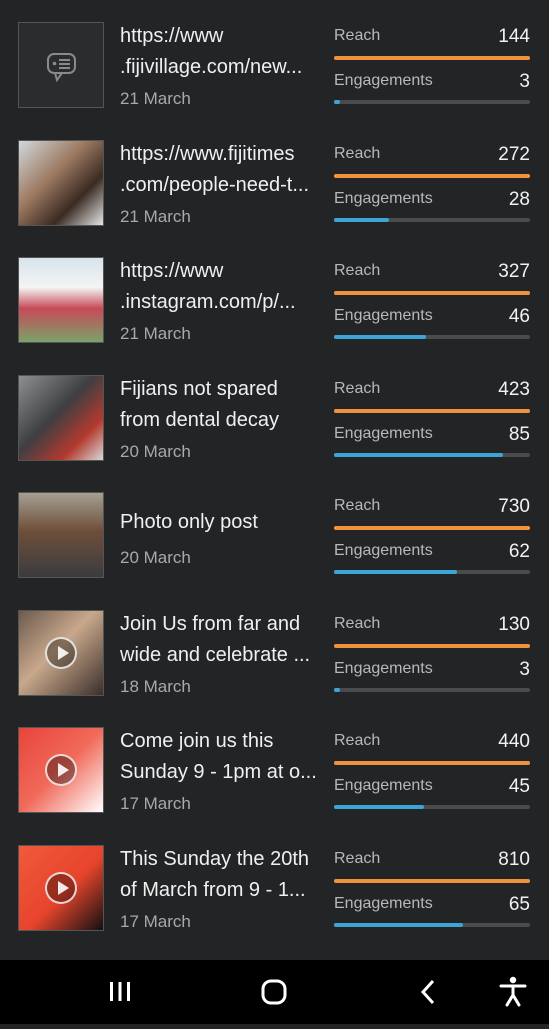 The height and width of the screenshot is (1029, 549). I want to click on system-navigation-bar, so click(274, 992).